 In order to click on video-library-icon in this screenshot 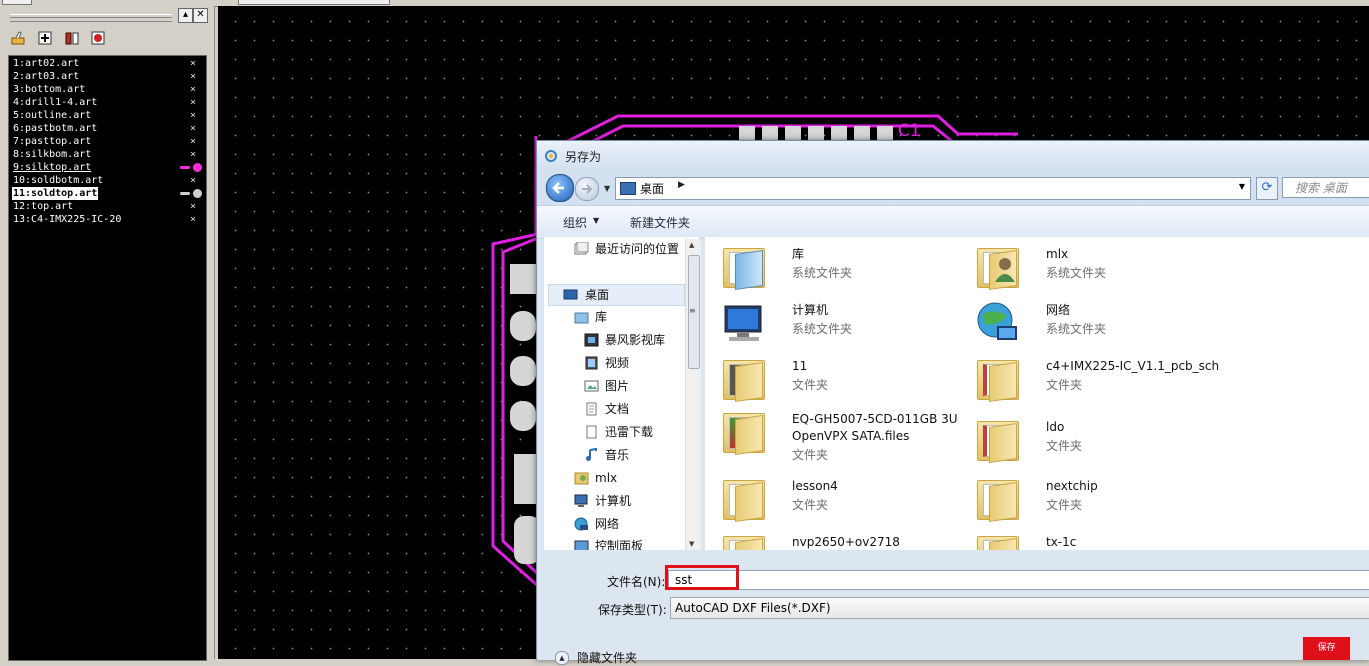, I will do `click(591, 340)`.